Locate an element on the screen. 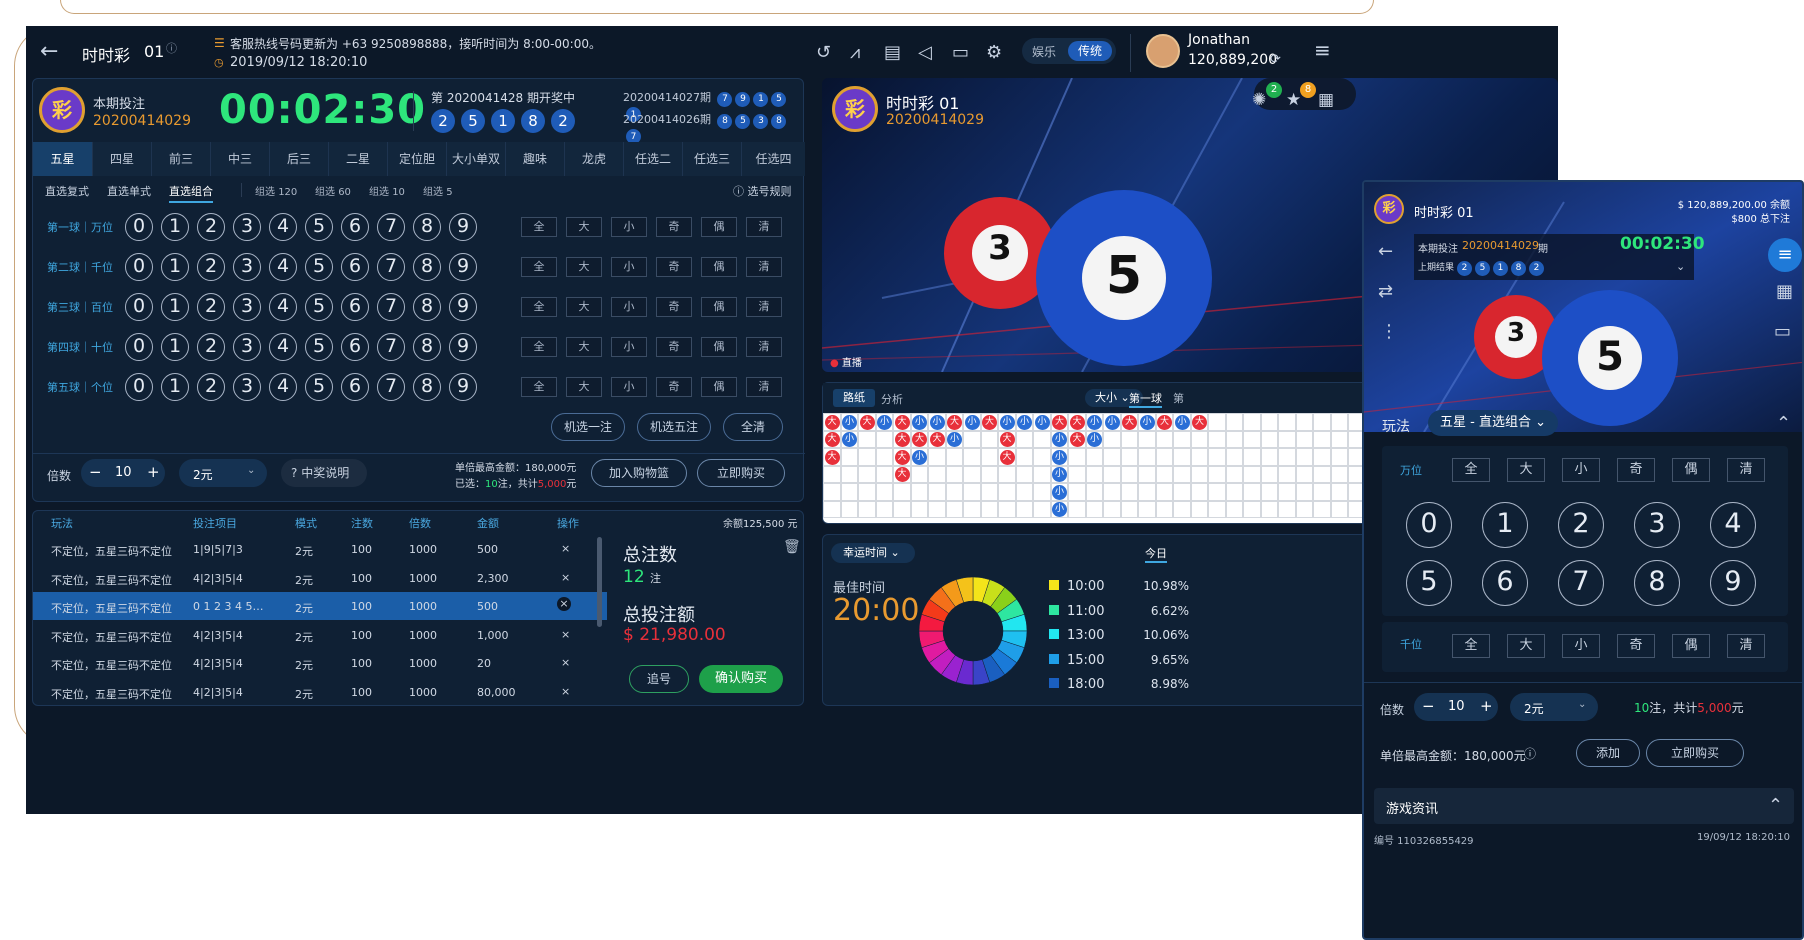 The height and width of the screenshot is (940, 1804). mobile-quick-button: 大 is located at coordinates (1526, 646).